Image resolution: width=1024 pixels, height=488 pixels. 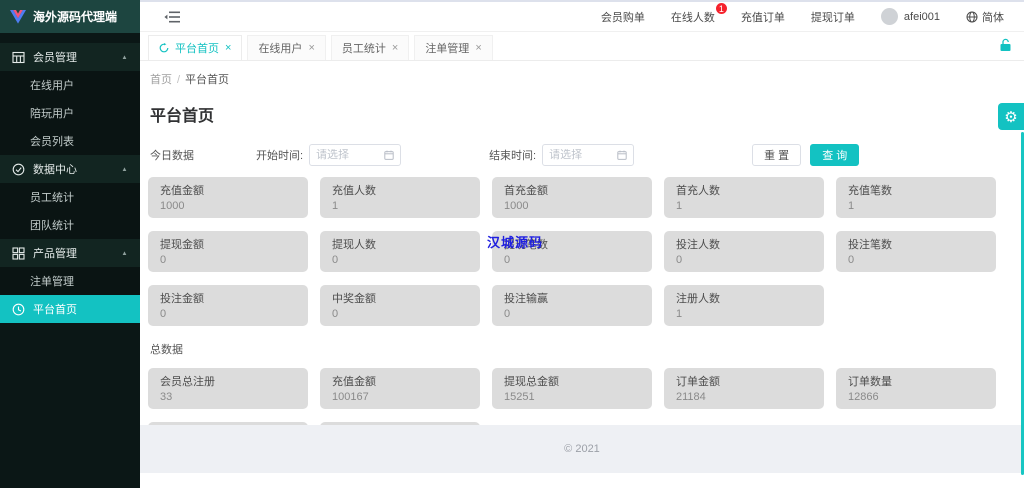 What do you see at coordinates (400, 388) in the screenshot?
I see `stat-card-total-recharge: 充值金额 100167` at bounding box center [400, 388].